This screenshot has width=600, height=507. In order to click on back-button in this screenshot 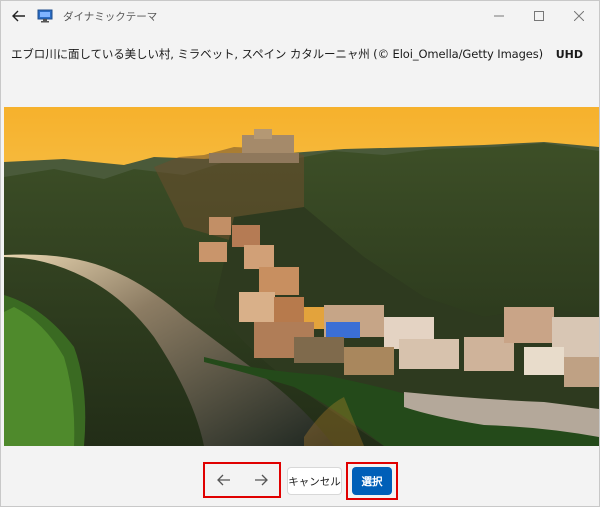, I will do `click(19, 16)`.